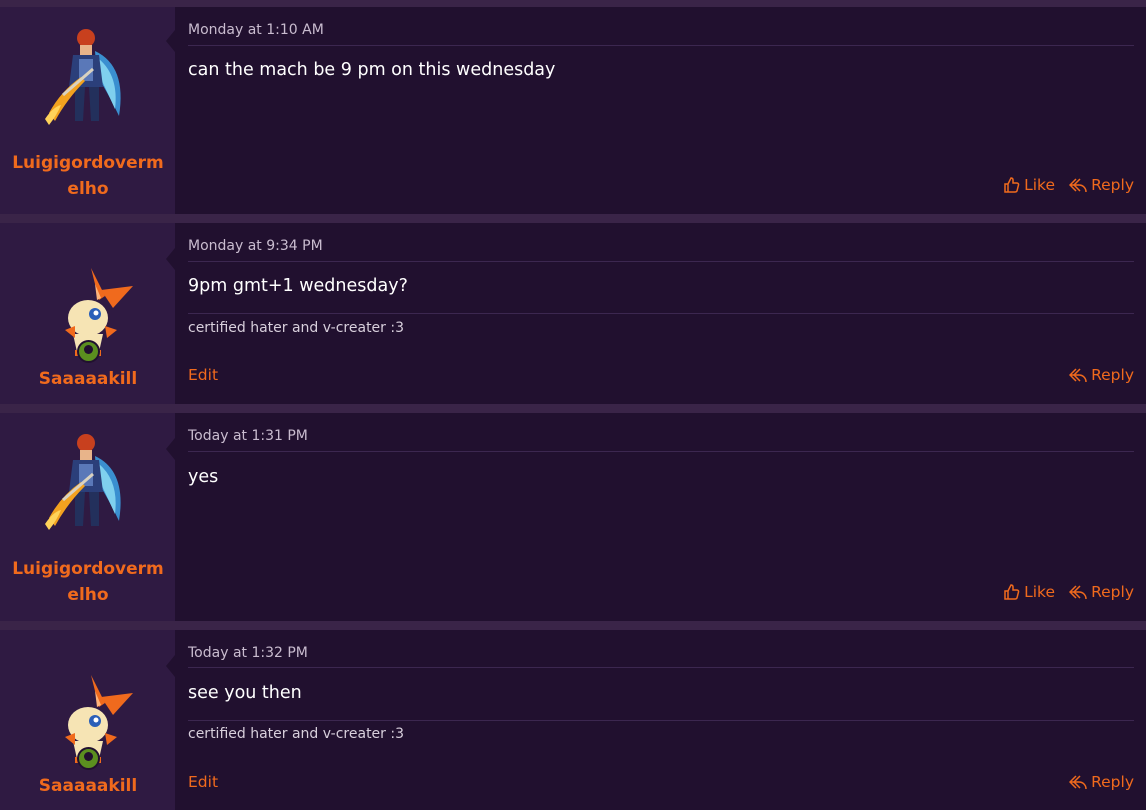 This screenshot has width=1146, height=810. I want to click on post-body: 9pm gmt+1 wednesday?, so click(298, 286).